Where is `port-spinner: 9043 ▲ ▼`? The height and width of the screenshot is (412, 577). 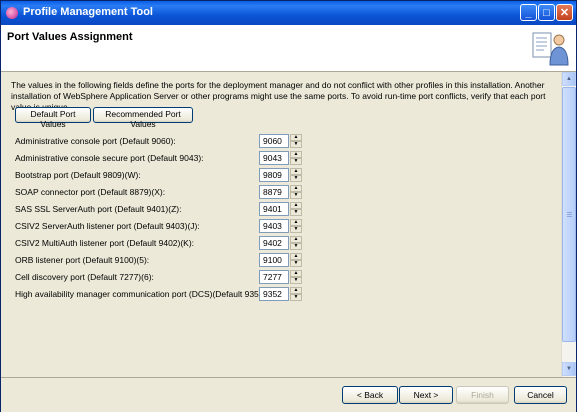 port-spinner: 9043 ▲ ▼ is located at coordinates (281, 158).